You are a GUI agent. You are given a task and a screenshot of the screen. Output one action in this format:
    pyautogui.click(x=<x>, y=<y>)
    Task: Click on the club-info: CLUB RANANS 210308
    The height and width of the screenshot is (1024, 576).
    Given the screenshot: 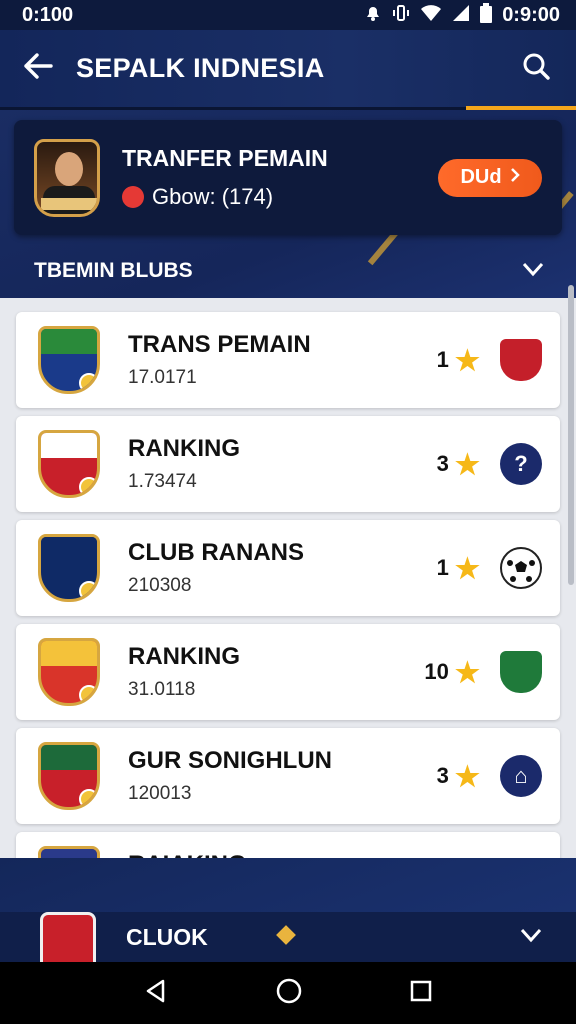 What is the action you would take?
    pyautogui.click(x=282, y=568)
    